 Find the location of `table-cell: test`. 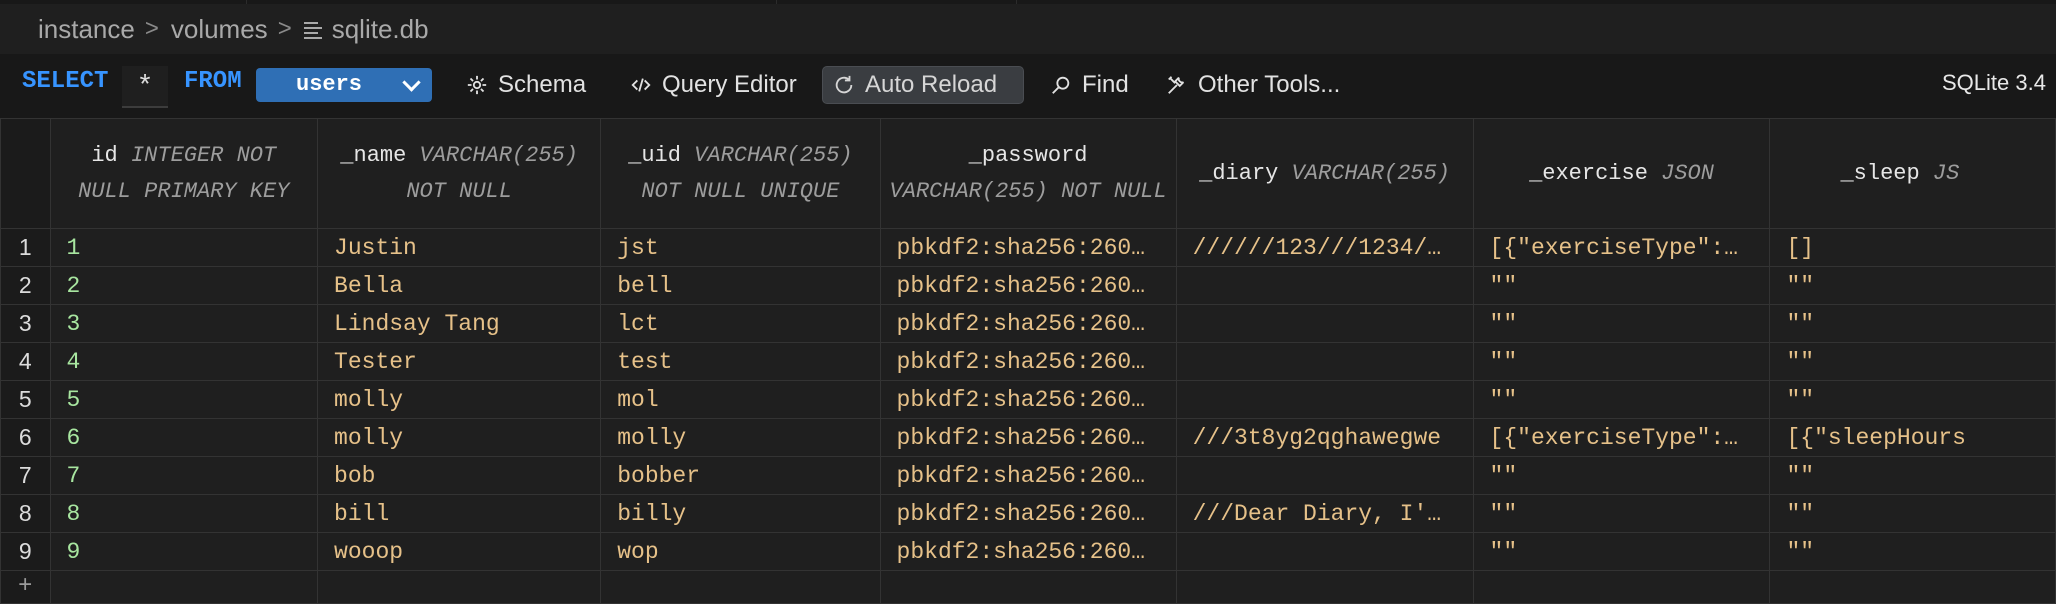

table-cell: test is located at coordinates (740, 361).